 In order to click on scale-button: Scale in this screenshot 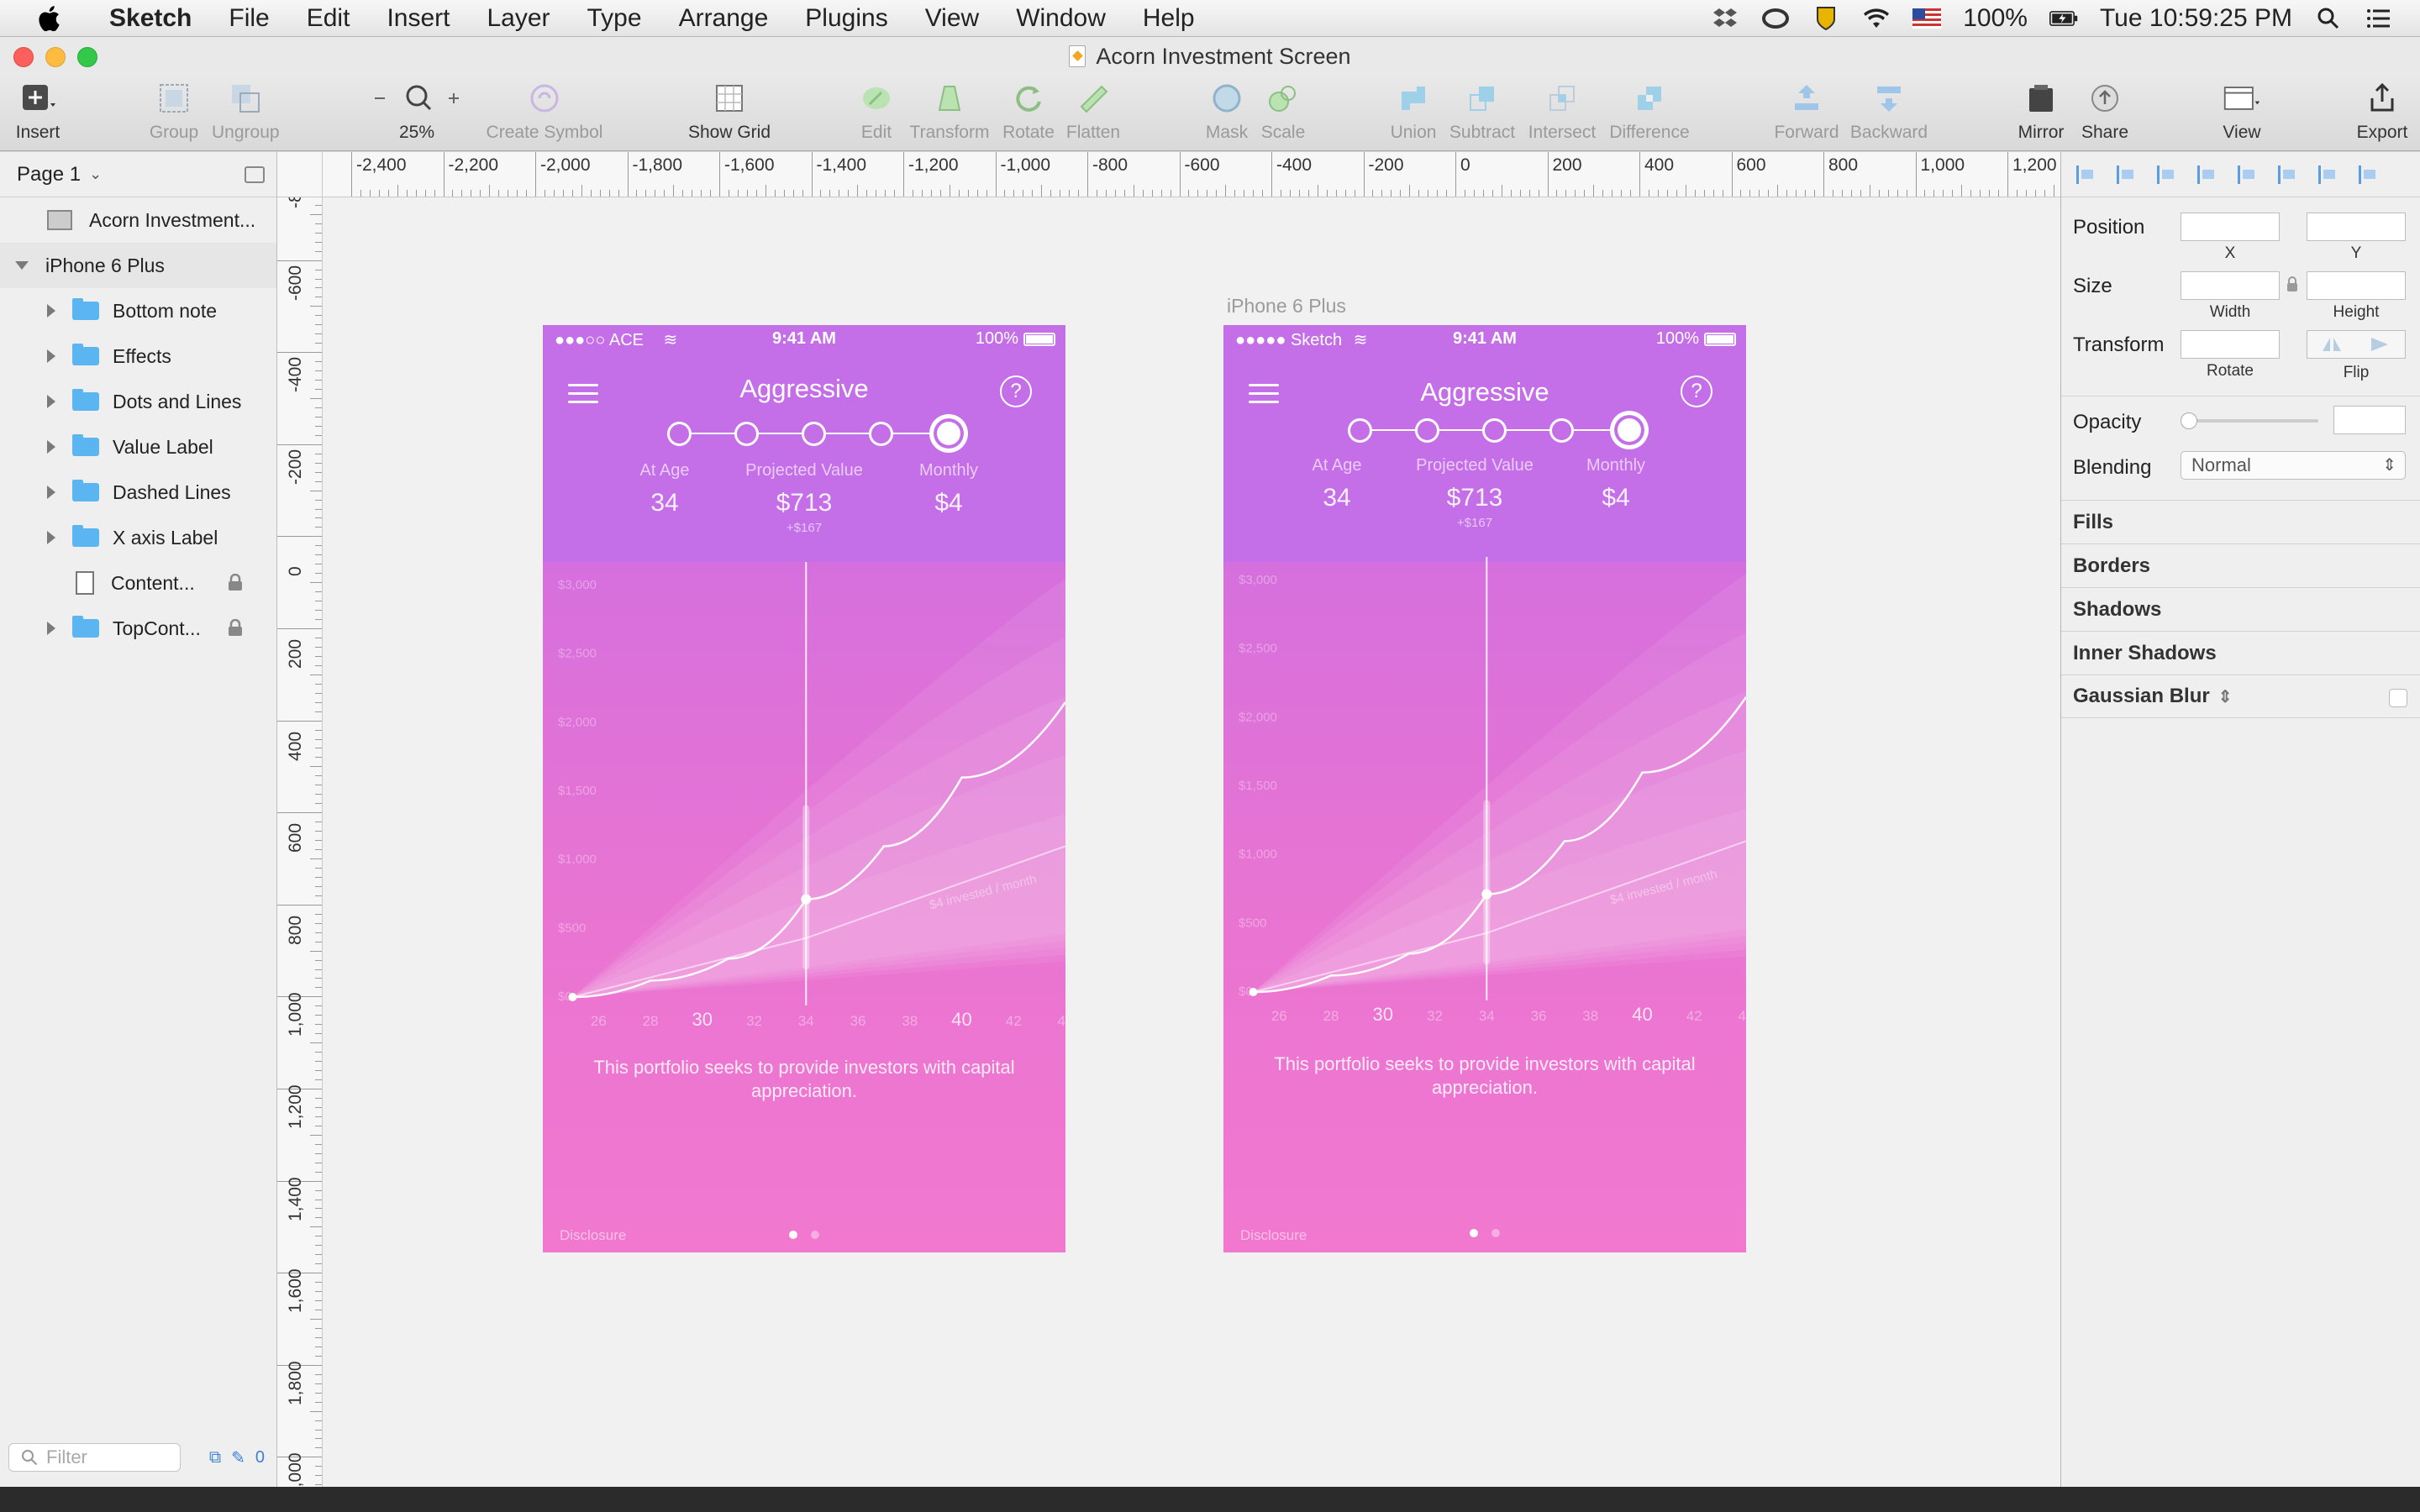, I will do `click(1283, 111)`.